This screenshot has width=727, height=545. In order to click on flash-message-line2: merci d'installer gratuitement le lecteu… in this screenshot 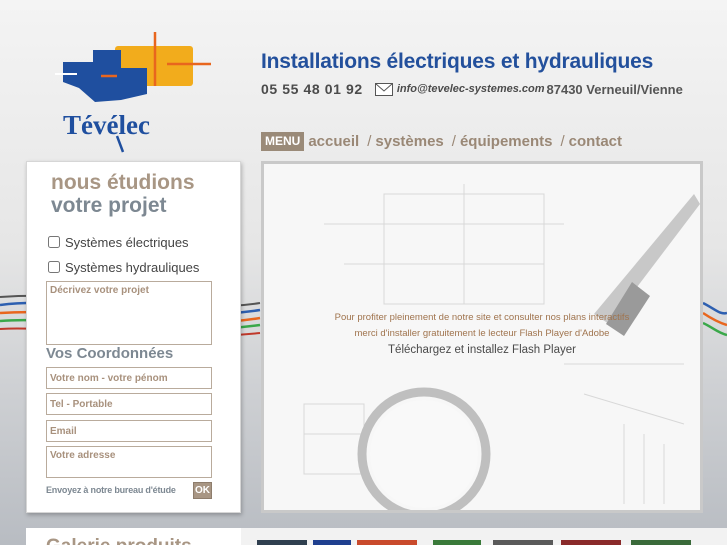, I will do `click(482, 333)`.